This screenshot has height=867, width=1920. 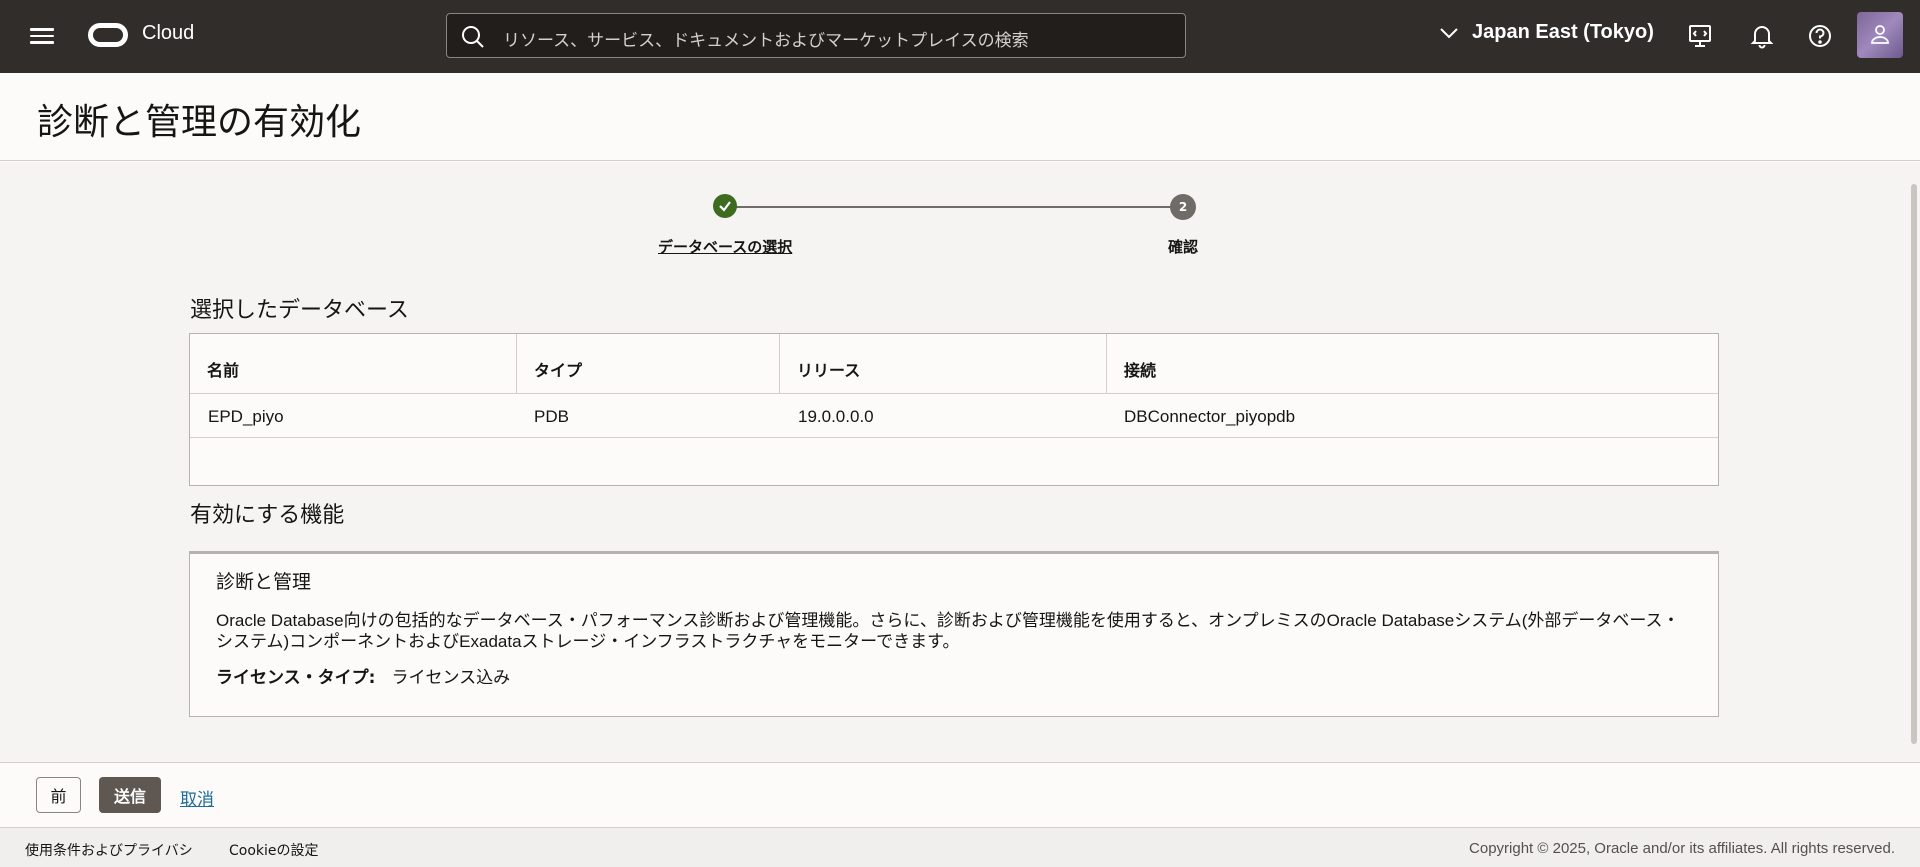 I want to click on column-header-release: リリース, so click(x=943, y=363).